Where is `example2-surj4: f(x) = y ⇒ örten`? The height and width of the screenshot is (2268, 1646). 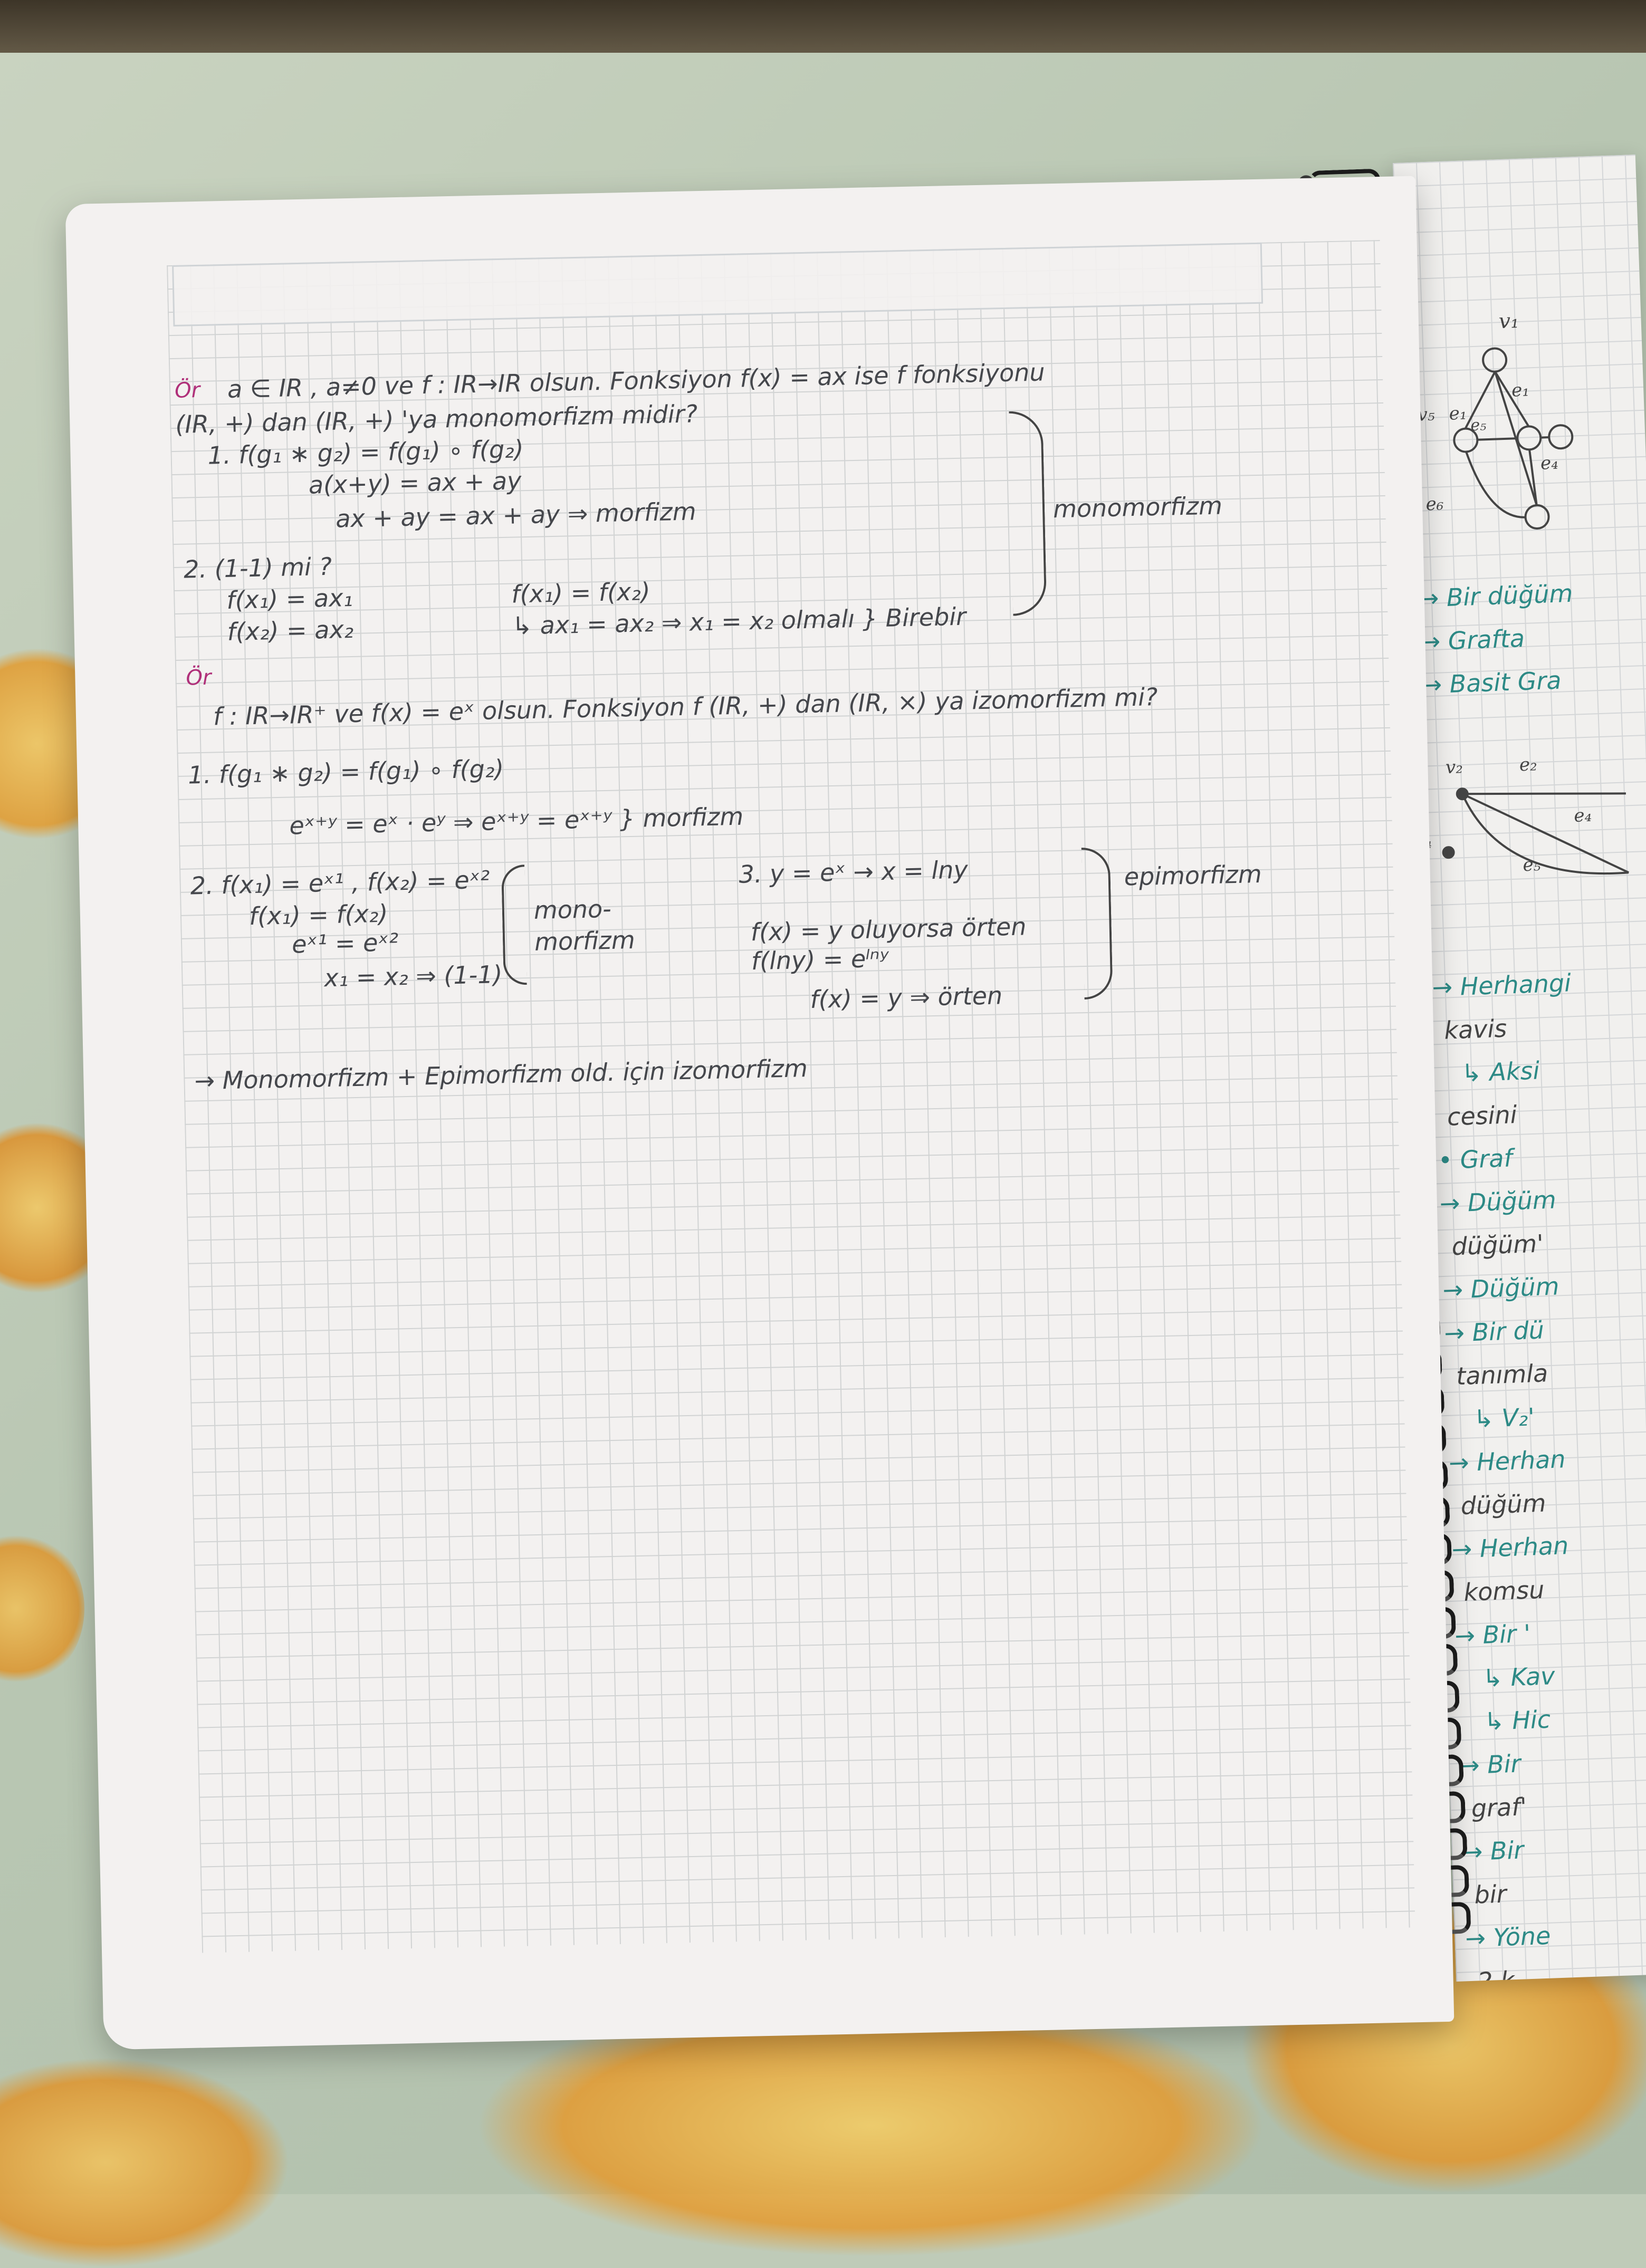
example2-surj4: f(x) = y ⇒ örten is located at coordinates (906, 998).